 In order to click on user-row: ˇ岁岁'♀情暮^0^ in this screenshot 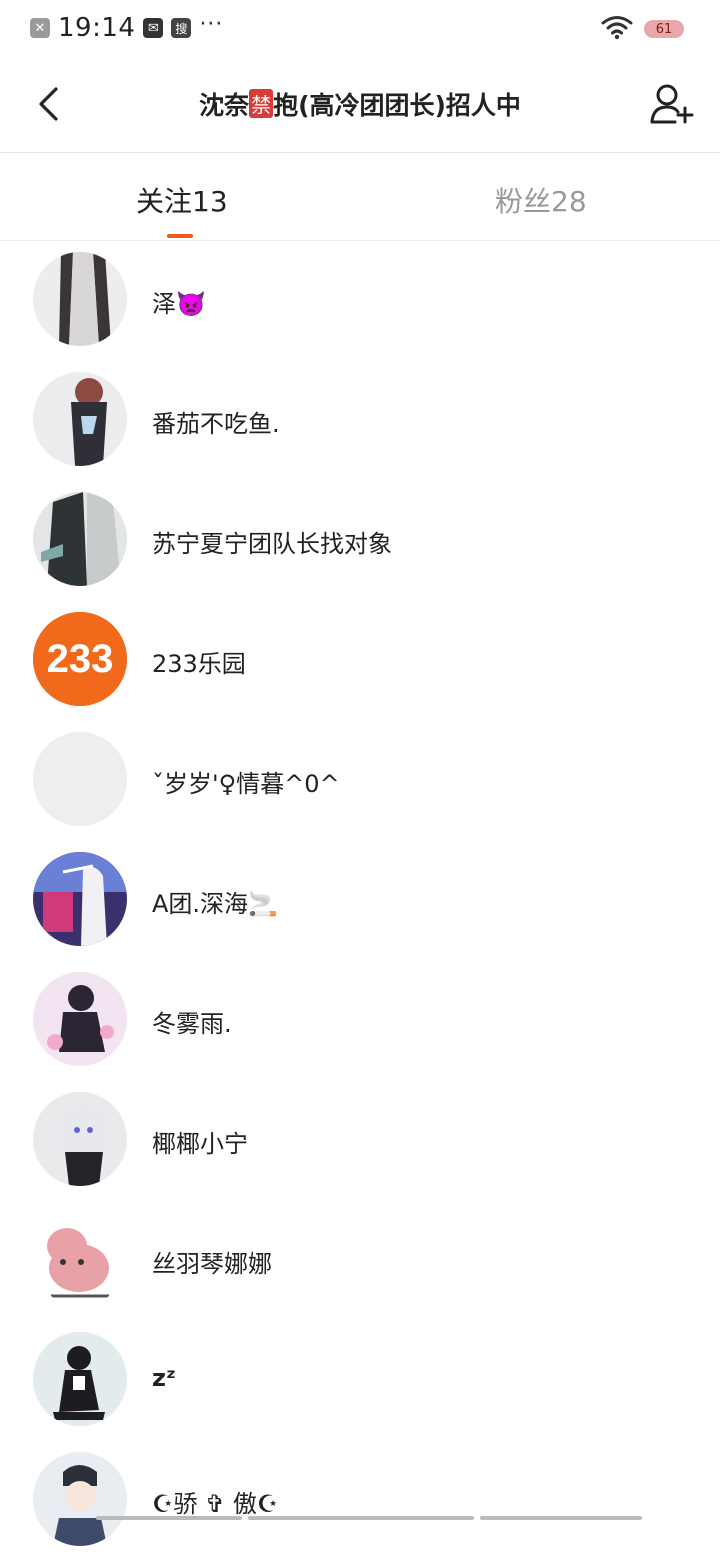, I will do `click(360, 780)`.